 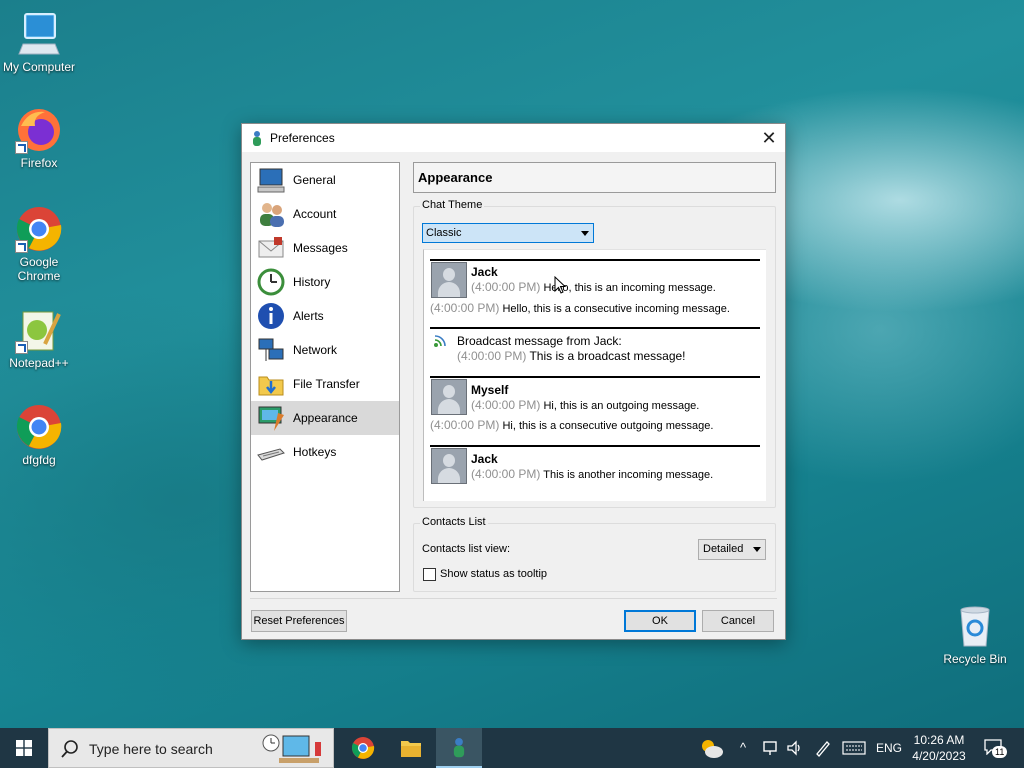 I want to click on search-icon, so click(x=69, y=749).